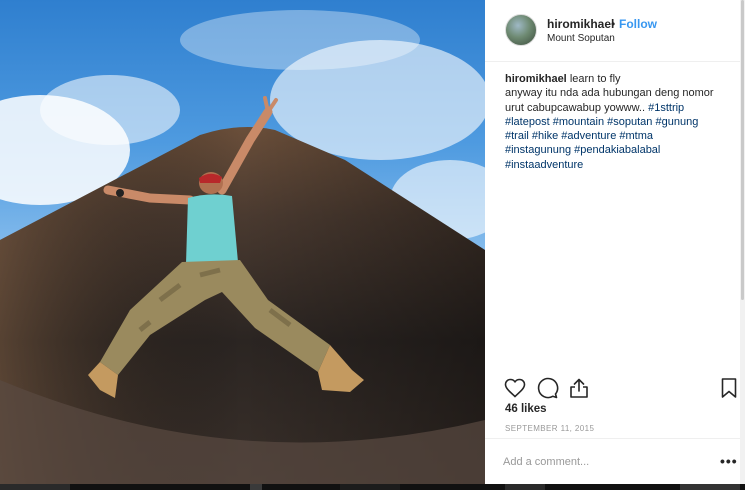  What do you see at coordinates (729, 388) in the screenshot?
I see `bookmark-icon` at bounding box center [729, 388].